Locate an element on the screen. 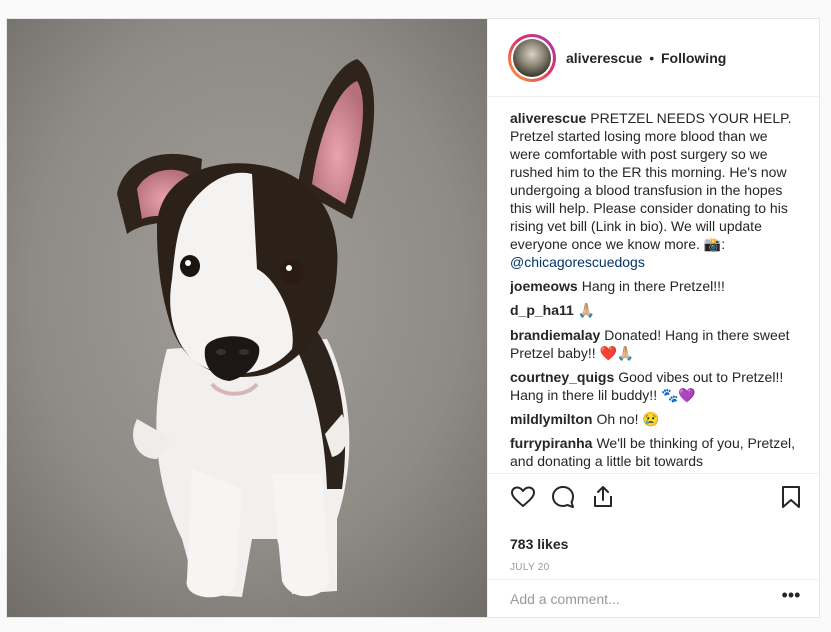 The image size is (831, 632). list-item: mildlymilton Oh no! 😢 is located at coordinates (655, 419).